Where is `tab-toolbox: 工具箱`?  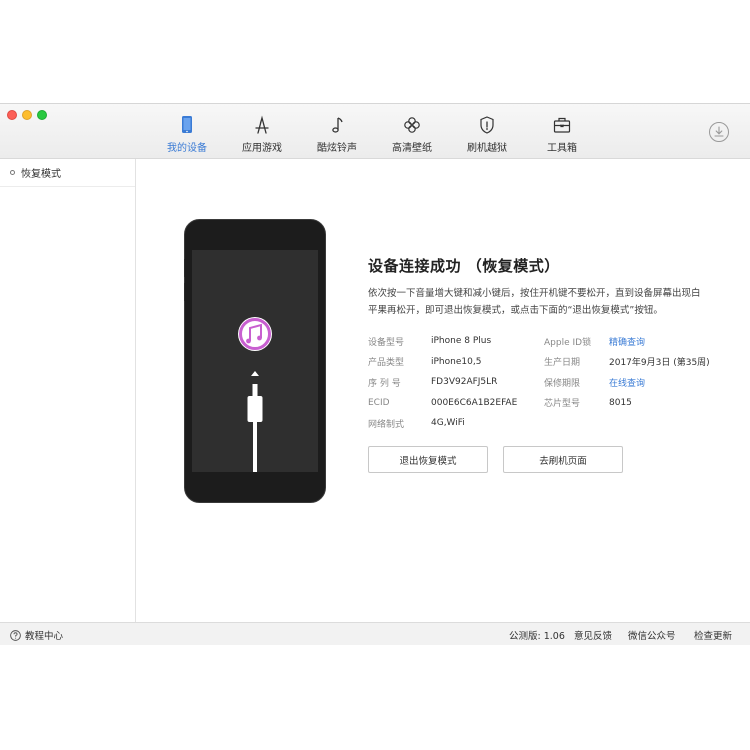 tab-toolbox: 工具箱 is located at coordinates (562, 135).